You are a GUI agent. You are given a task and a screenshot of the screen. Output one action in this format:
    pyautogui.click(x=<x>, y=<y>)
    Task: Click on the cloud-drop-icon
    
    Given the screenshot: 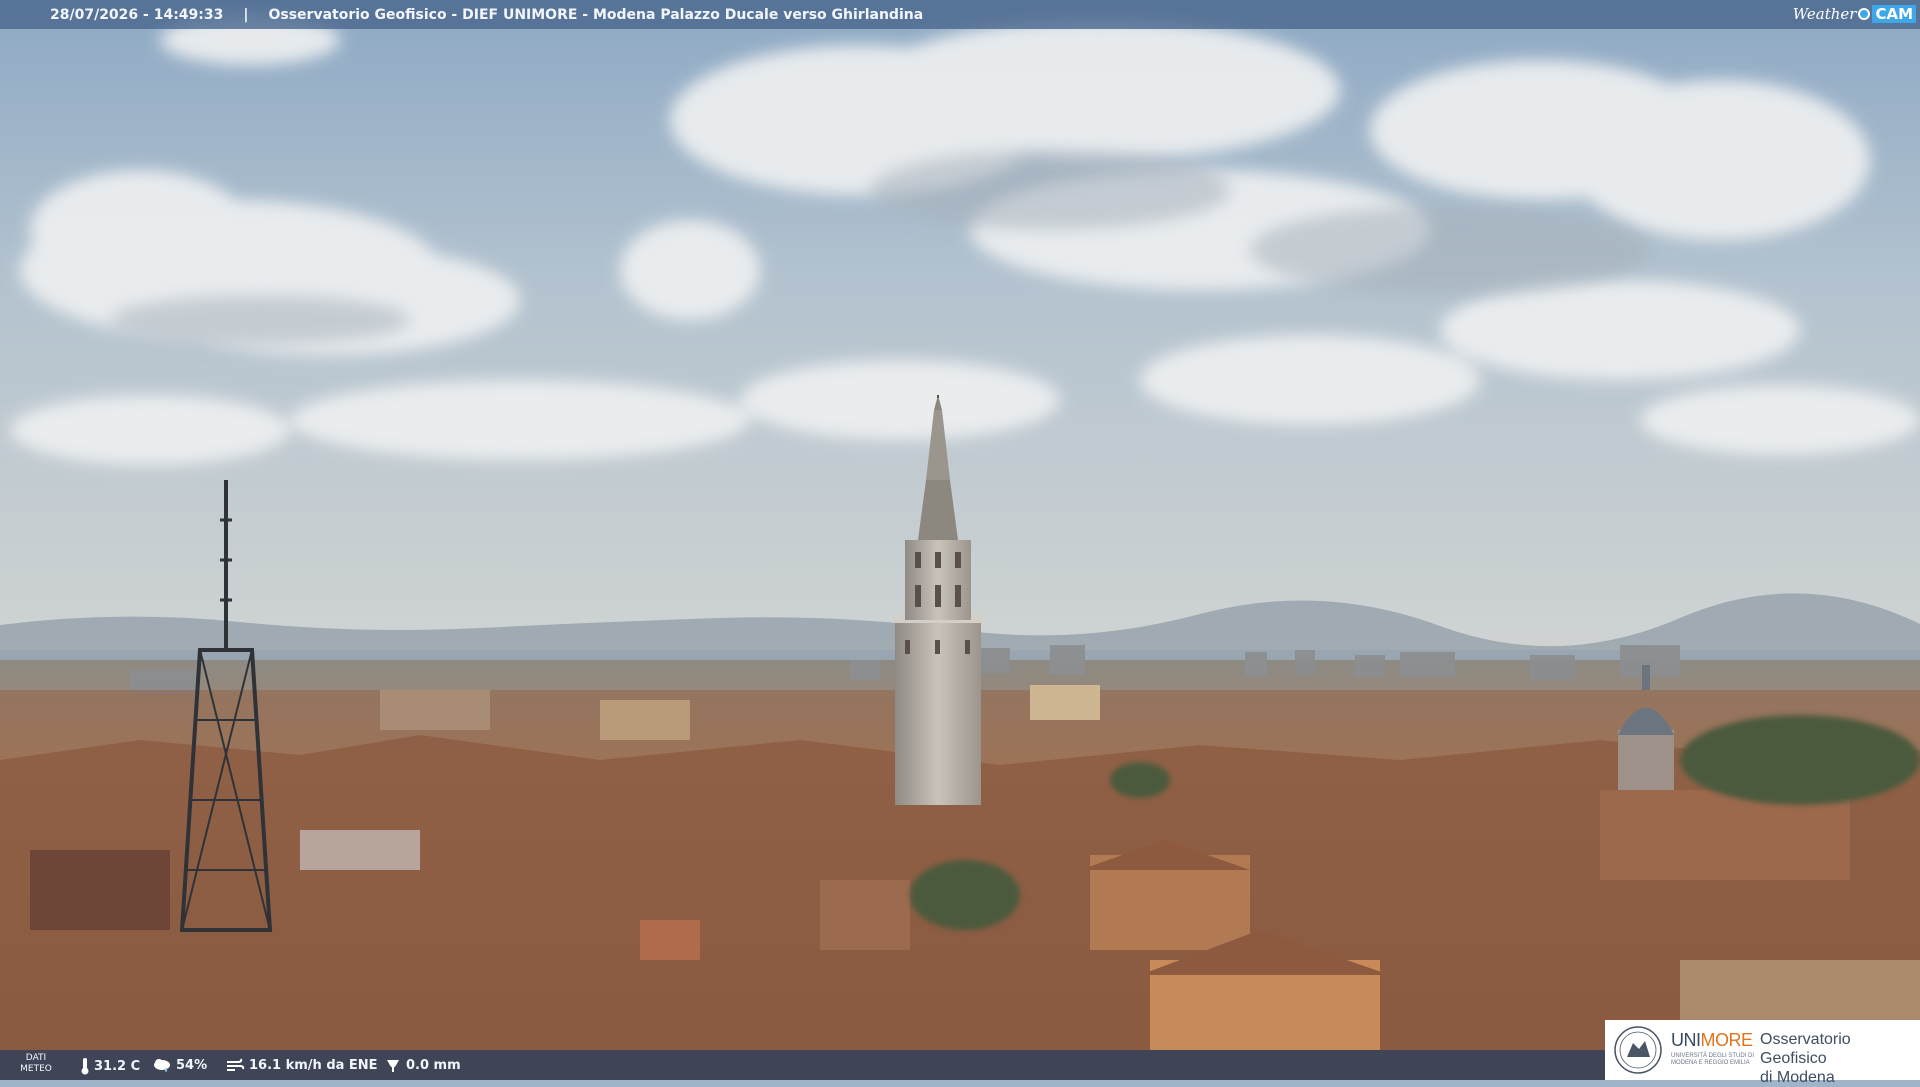 What is the action you would take?
    pyautogui.click(x=162, y=1065)
    